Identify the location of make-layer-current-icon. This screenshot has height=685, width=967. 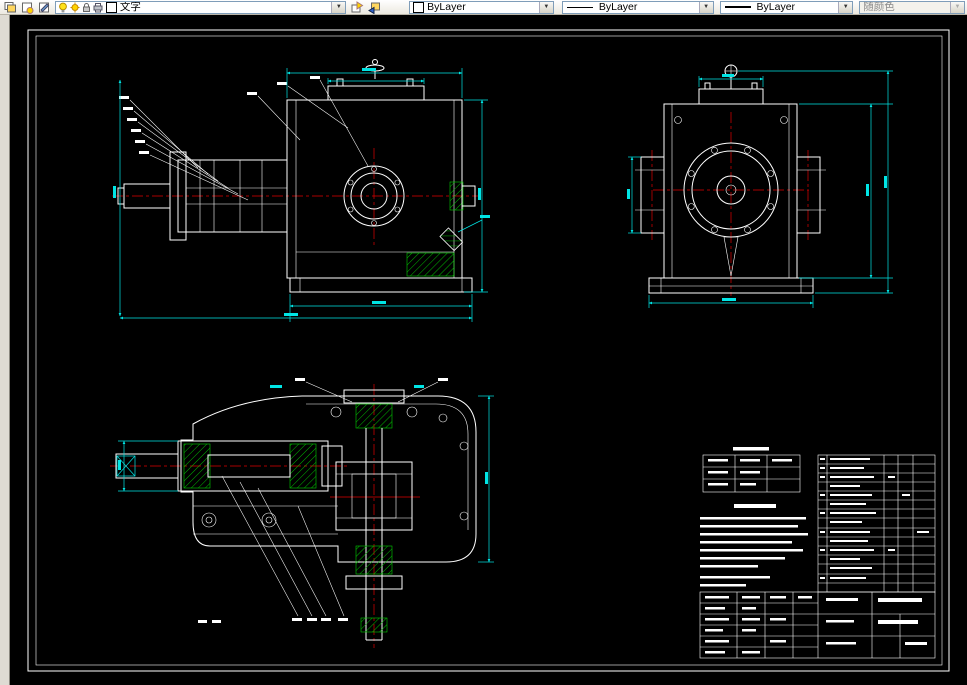
(357, 6).